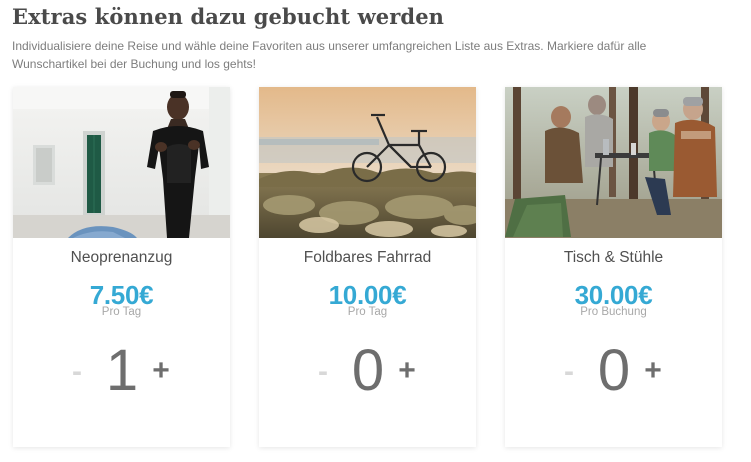 This screenshot has width=751, height=462. I want to click on extra-name: Foldbares Fahrrad, so click(367, 257).